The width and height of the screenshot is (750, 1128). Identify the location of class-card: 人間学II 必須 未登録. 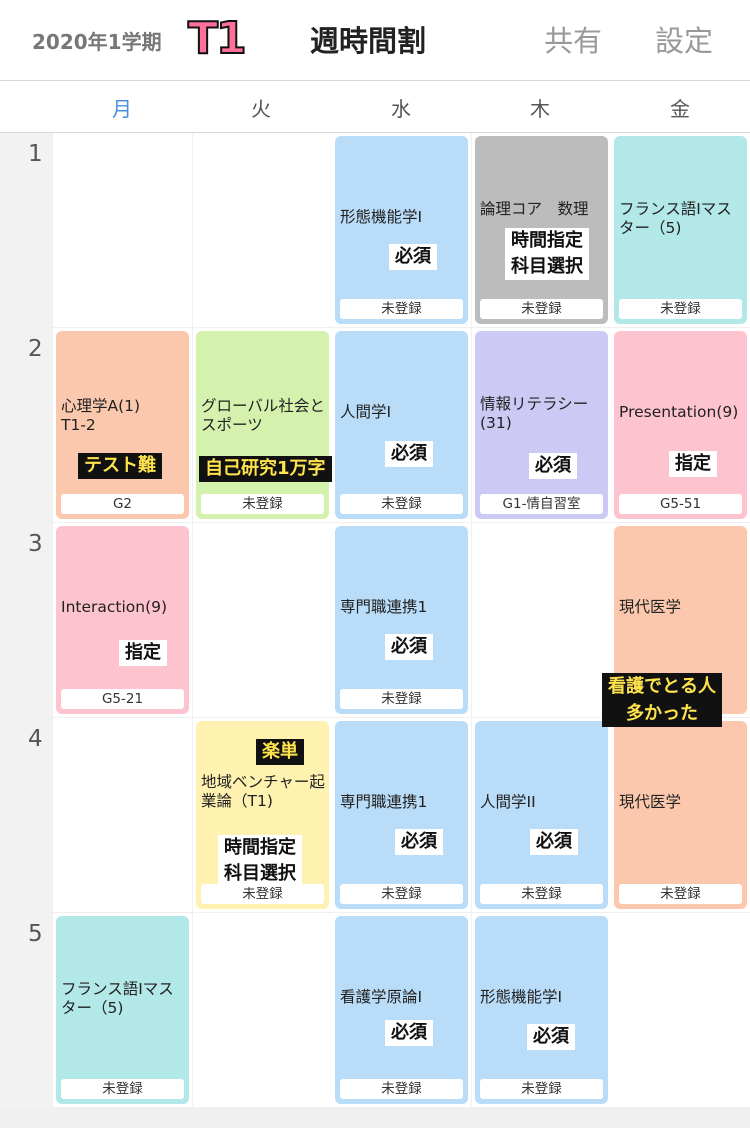
(541, 815).